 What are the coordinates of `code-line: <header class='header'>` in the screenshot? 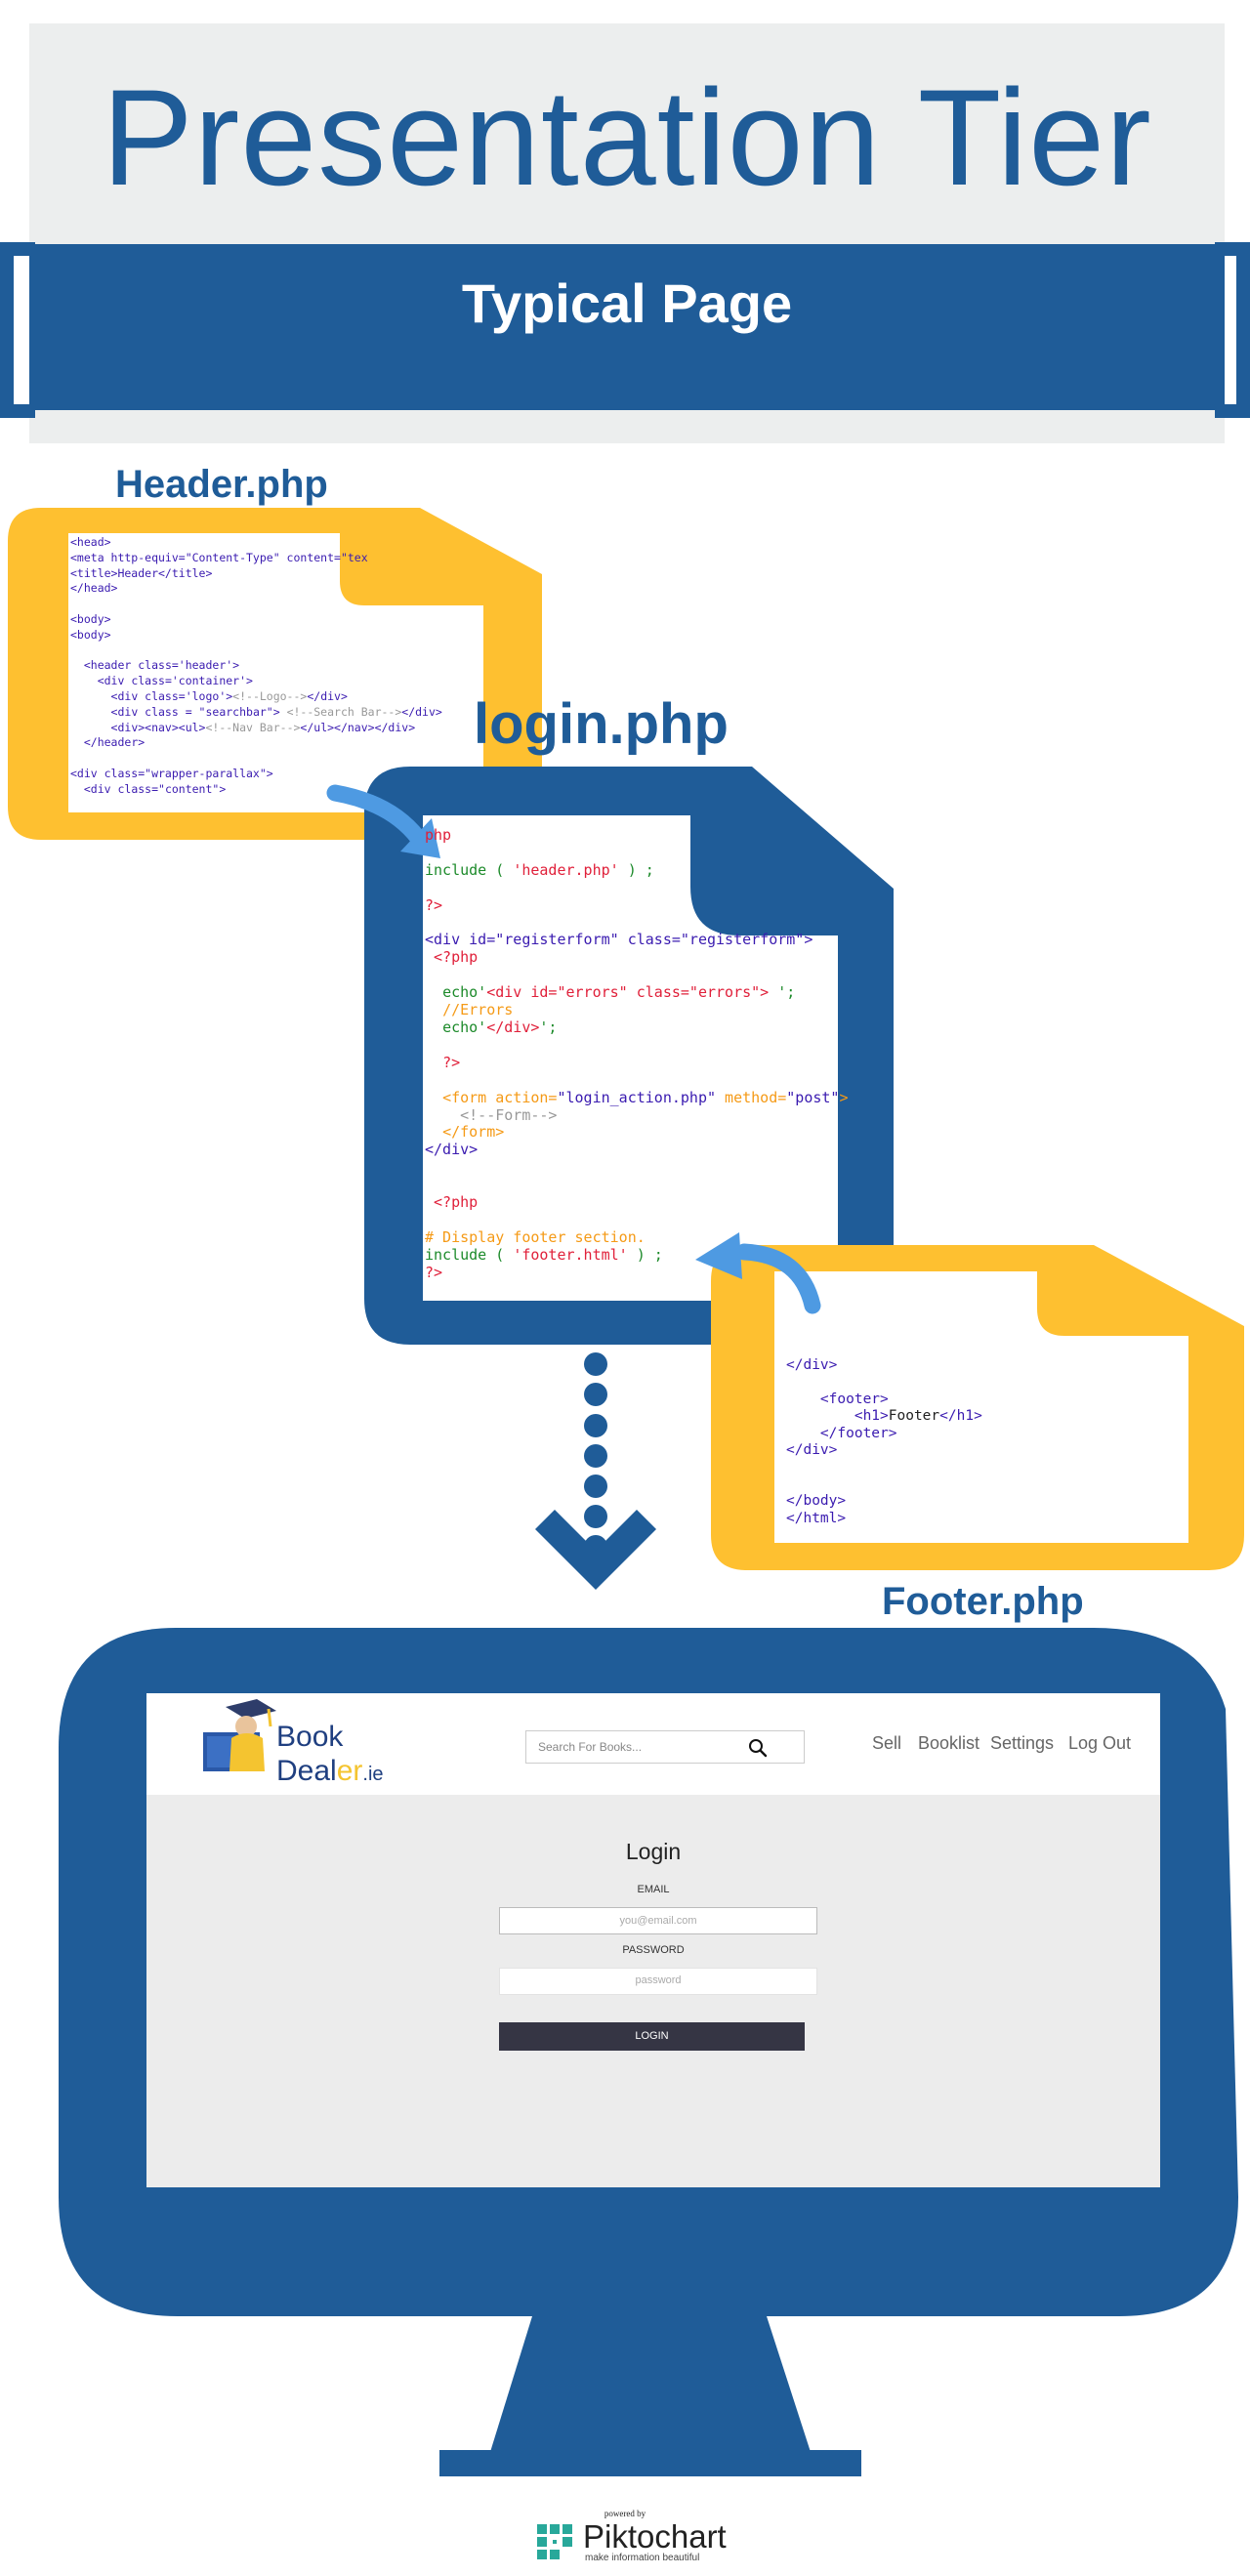 It's located at (161, 665).